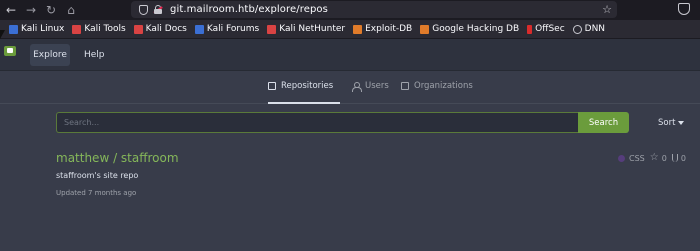 The height and width of the screenshot is (251, 700). What do you see at coordinates (443, 86) in the screenshot?
I see `tab-label: Organizations` at bounding box center [443, 86].